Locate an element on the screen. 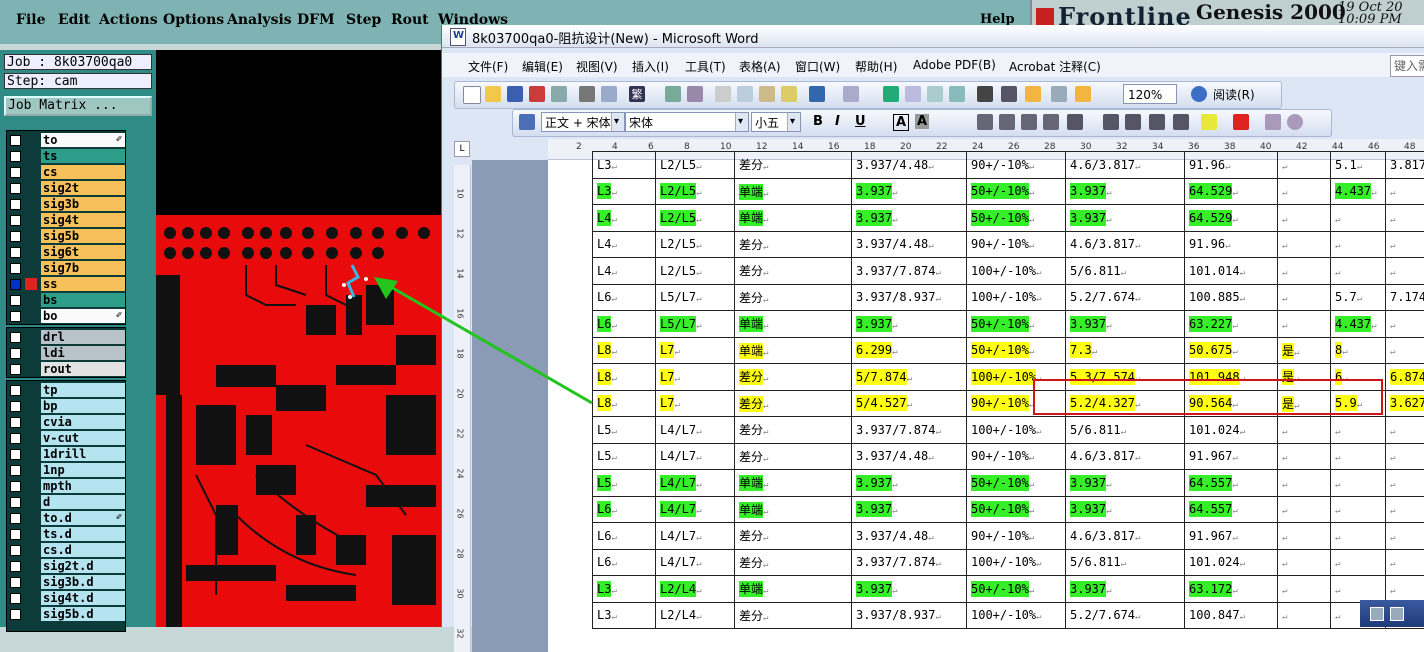 This screenshot has width=1424, height=652. help-icon is located at coordinates (1199, 94).